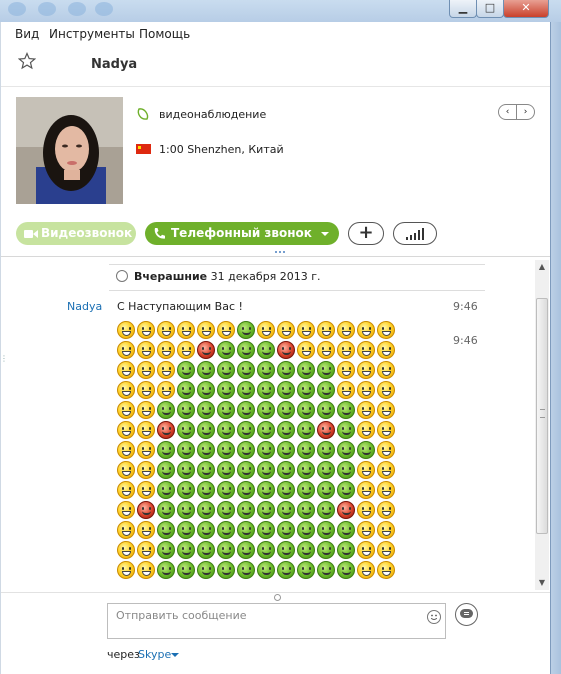 The image size is (561, 674). I want to click on profile-nav-arrows: ‹ ›, so click(516, 112).